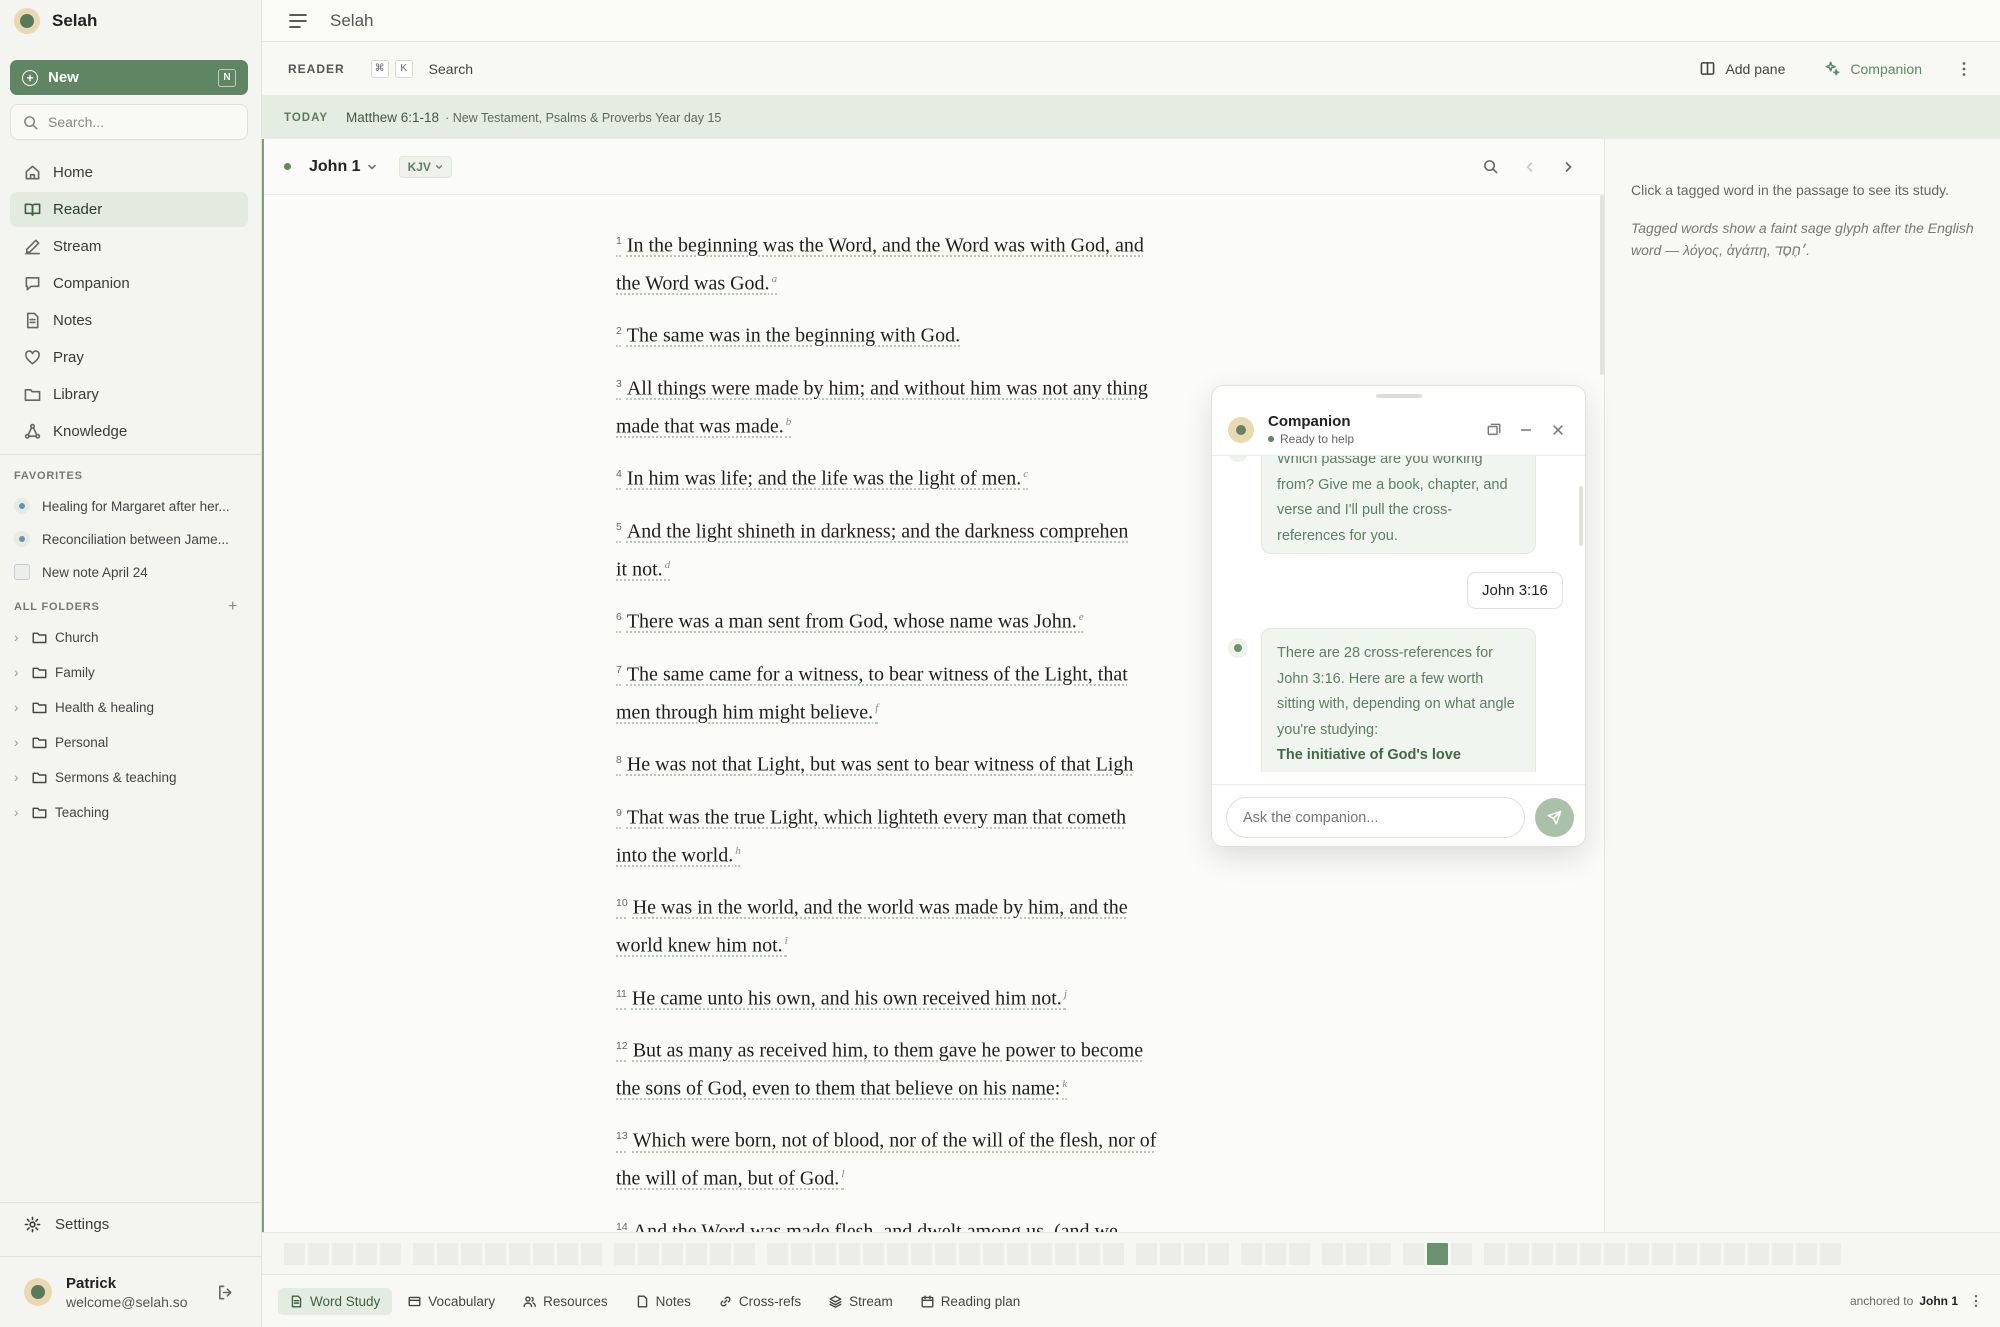 This screenshot has width=2000, height=1327. I want to click on footnote-marker: j, so click(1065, 994).